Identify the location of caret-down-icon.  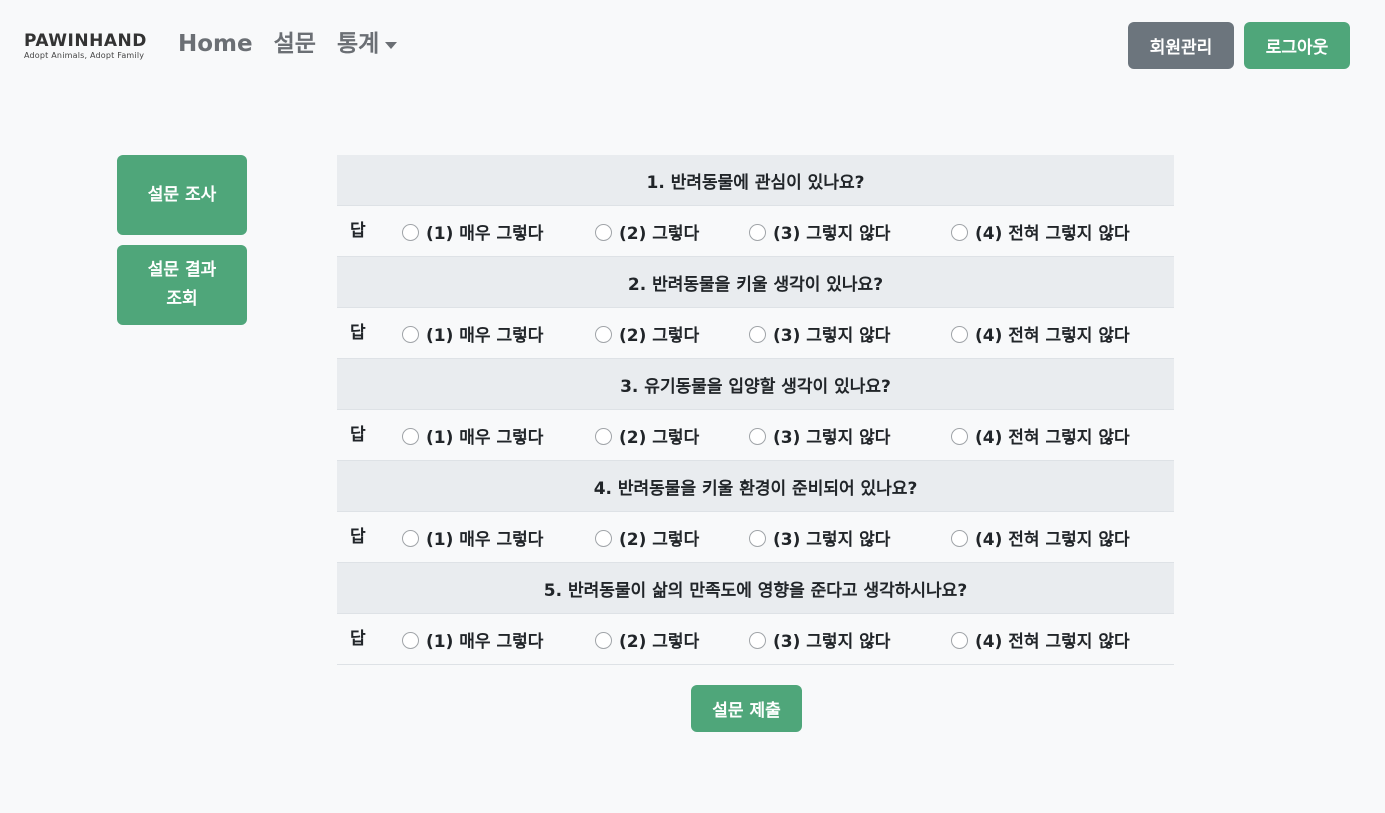
(391, 45).